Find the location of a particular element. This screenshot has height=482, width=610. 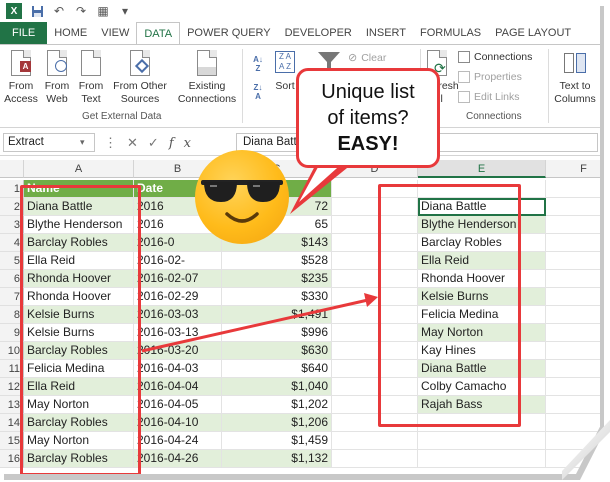

callout-bubble: Unique list of items? EASY! is located at coordinates (368, 118).